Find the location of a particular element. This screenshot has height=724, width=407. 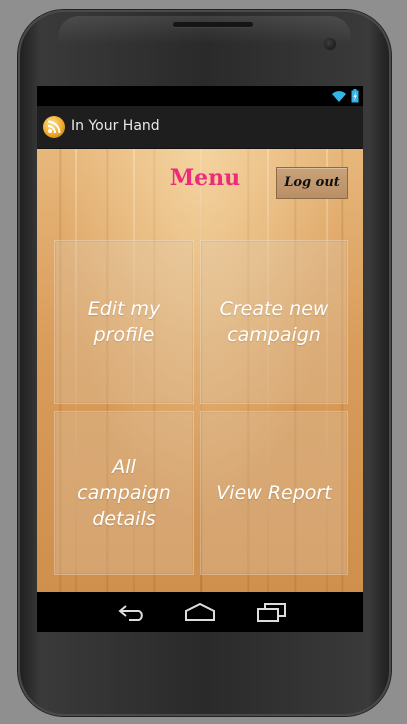

tile-label: Edit my profile is located at coordinates (124, 322).